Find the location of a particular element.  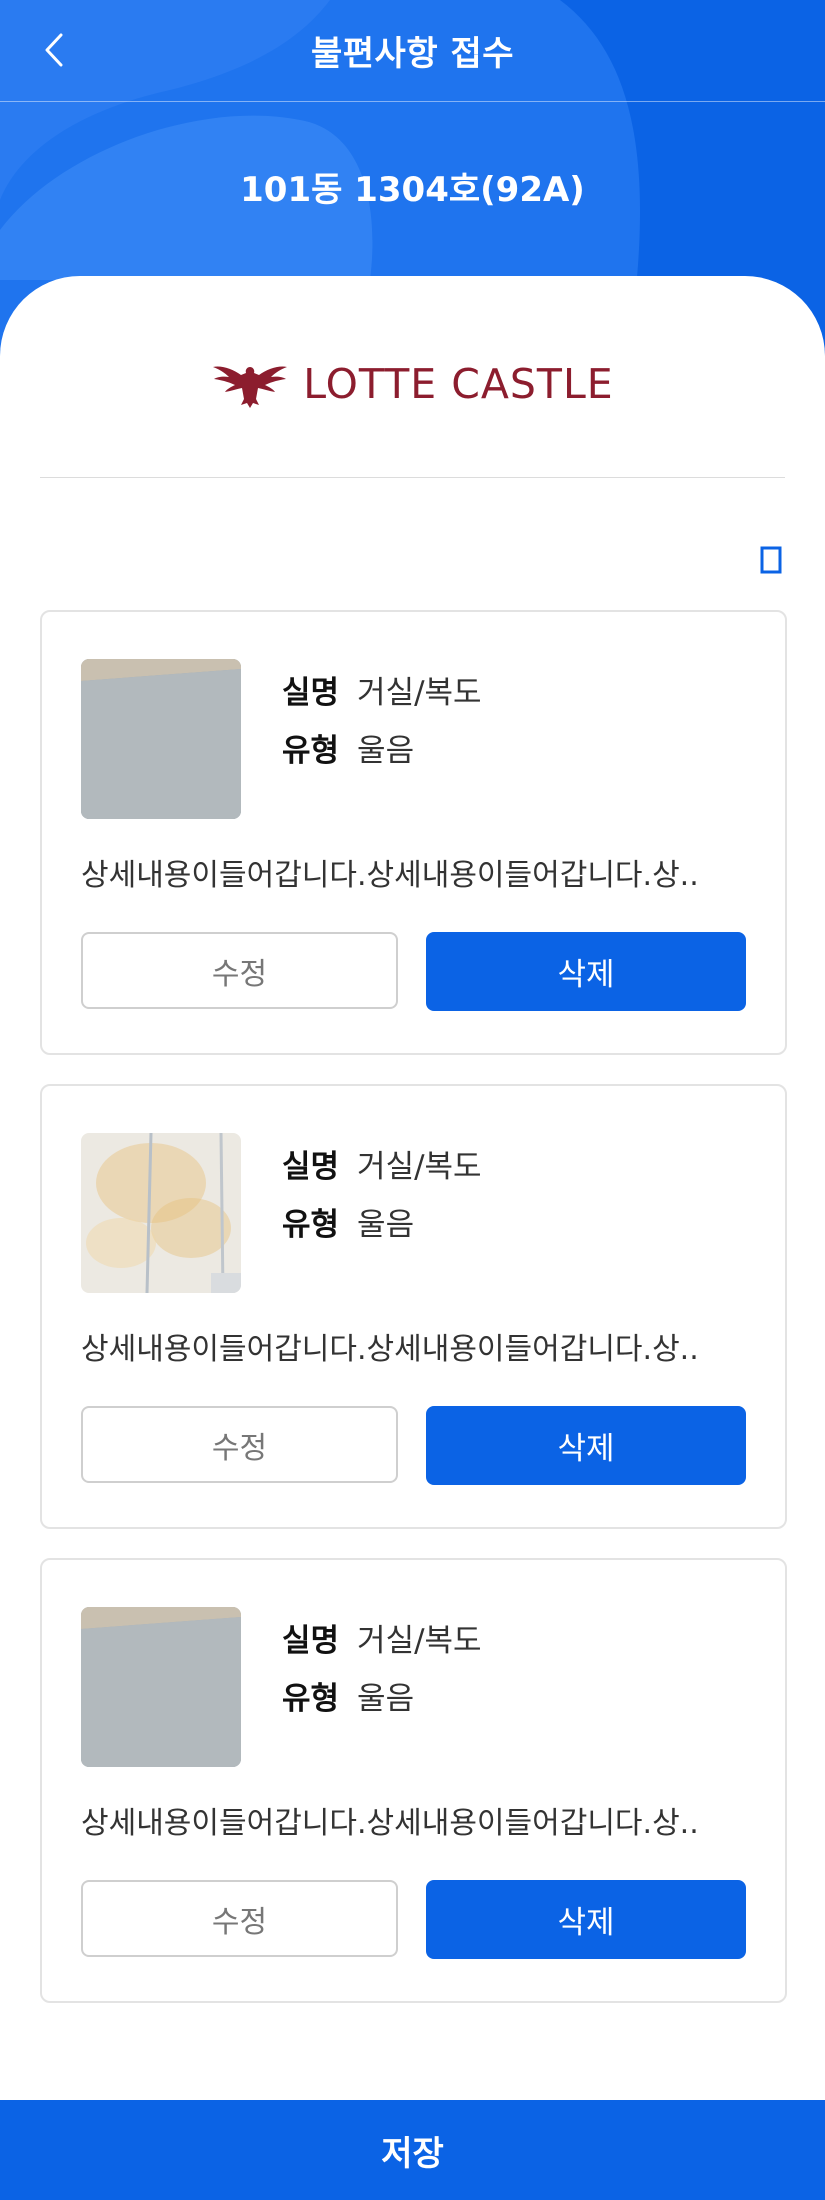

brand-logo: LOTTE CASTLE is located at coordinates (412, 384).